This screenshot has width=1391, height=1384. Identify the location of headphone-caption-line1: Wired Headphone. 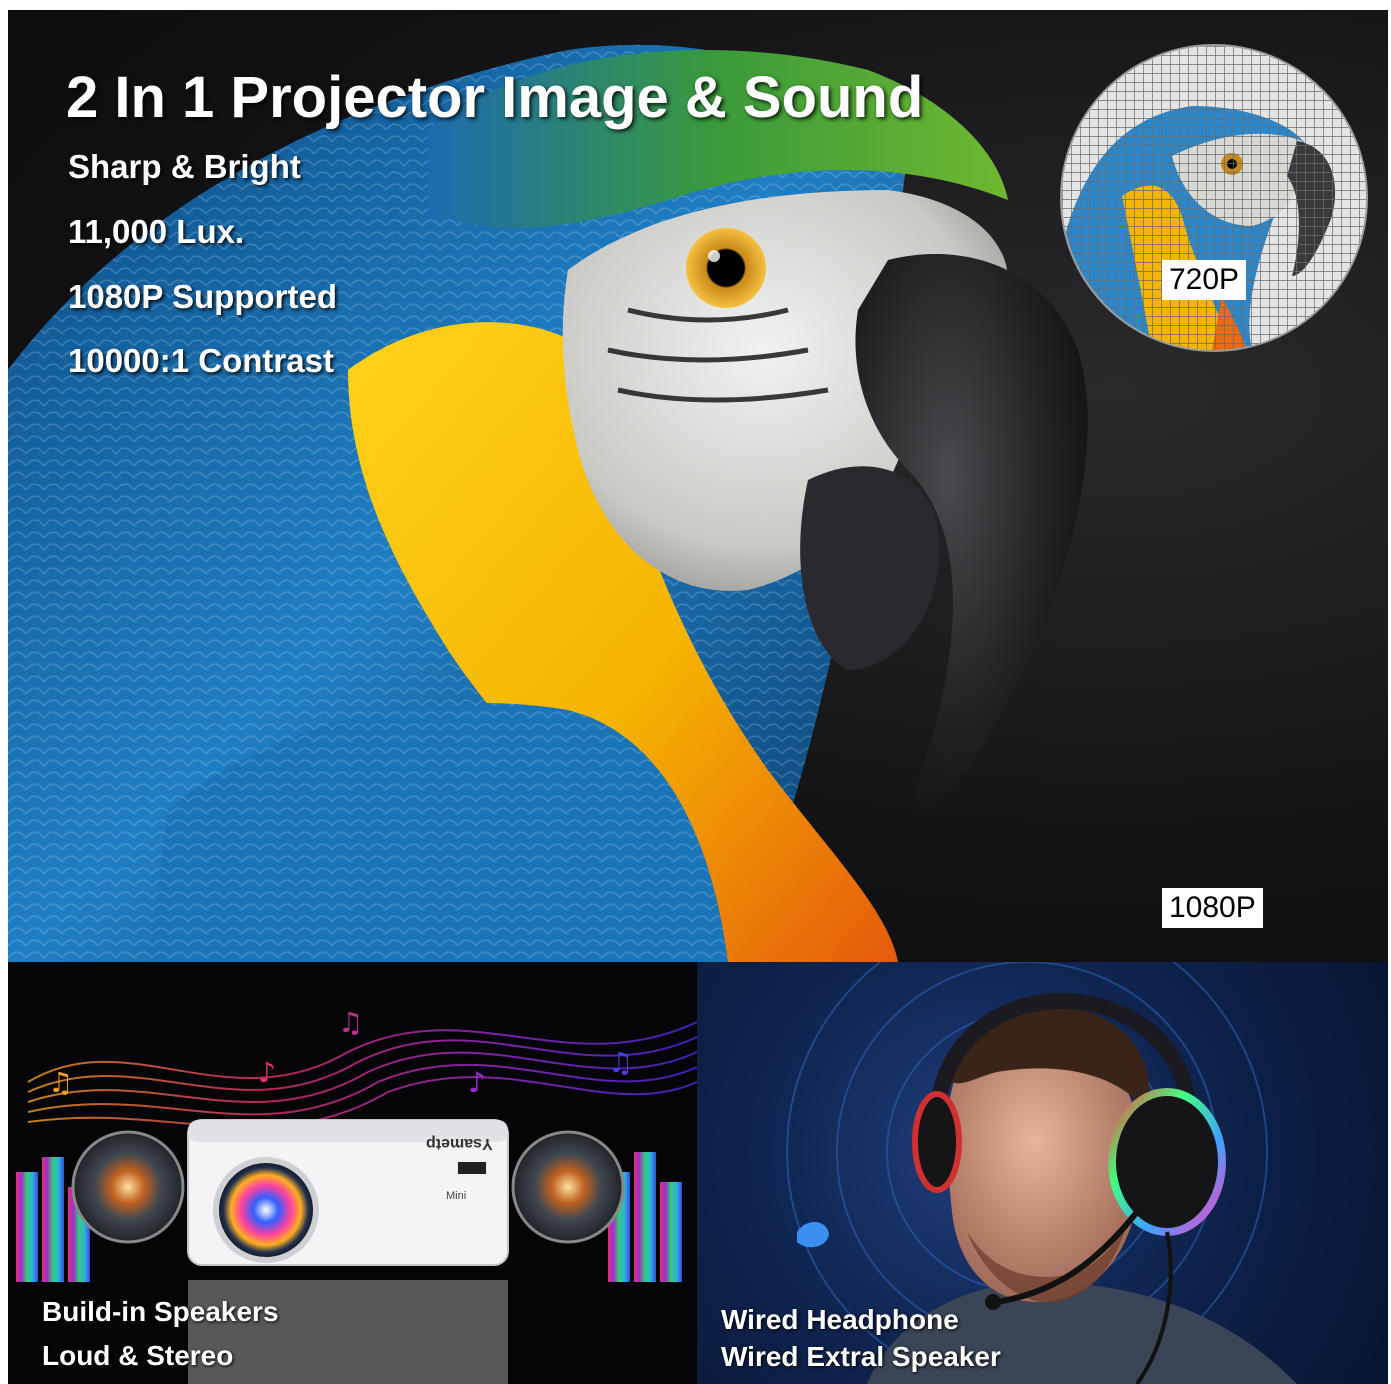
(840, 1319).